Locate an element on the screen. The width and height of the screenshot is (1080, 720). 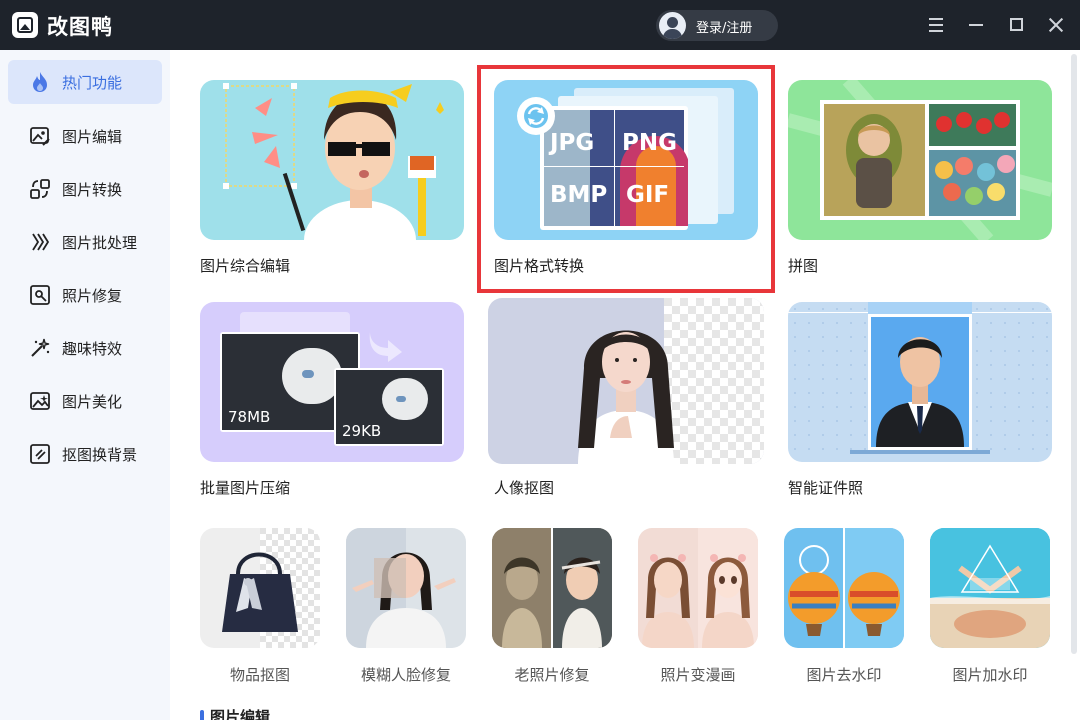
photo-repair-icon is located at coordinates (40, 295).